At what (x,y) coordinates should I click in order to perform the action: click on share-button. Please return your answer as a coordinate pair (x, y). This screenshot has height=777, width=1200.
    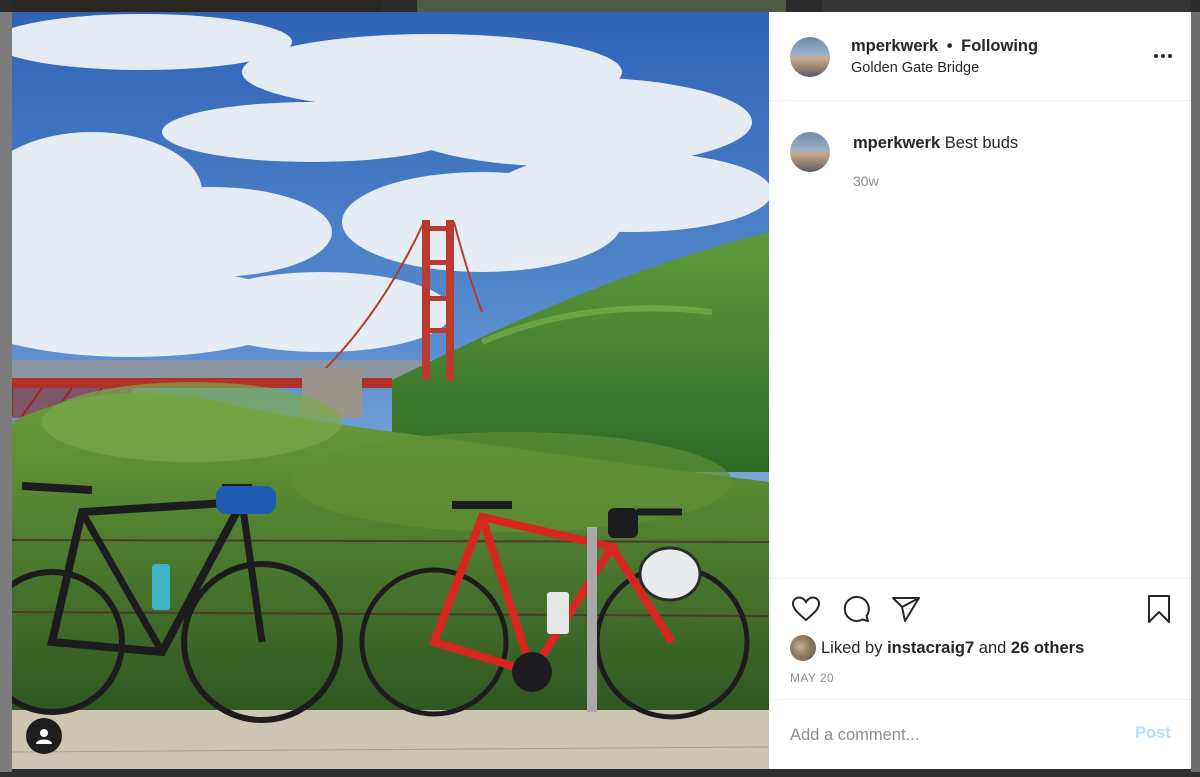
    Looking at the image, I should click on (906, 609).